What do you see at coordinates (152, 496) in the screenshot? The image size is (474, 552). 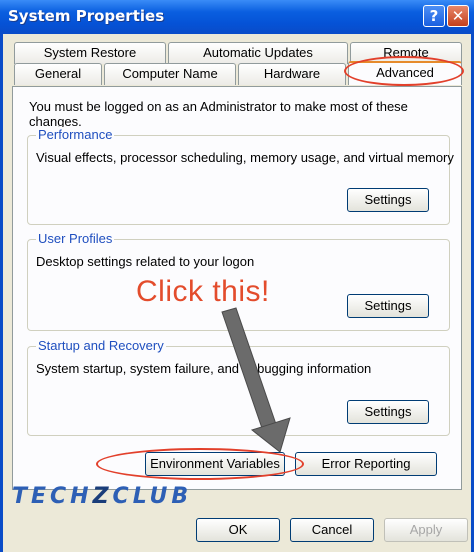 I see `watermark-part-club: CLUB` at bounding box center [152, 496].